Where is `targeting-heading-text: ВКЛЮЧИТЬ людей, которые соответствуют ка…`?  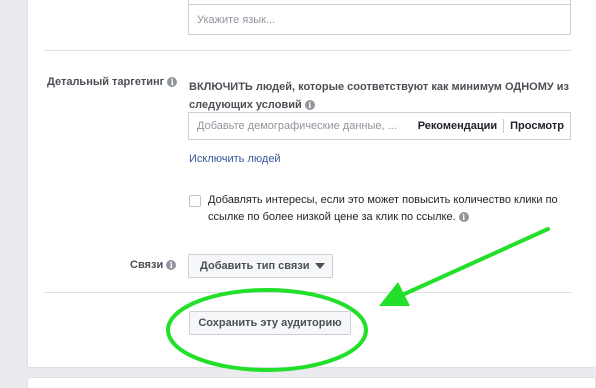
targeting-heading-text: ВКЛЮЧИТЬ людей, которые соответствуют ка… is located at coordinates (379, 96).